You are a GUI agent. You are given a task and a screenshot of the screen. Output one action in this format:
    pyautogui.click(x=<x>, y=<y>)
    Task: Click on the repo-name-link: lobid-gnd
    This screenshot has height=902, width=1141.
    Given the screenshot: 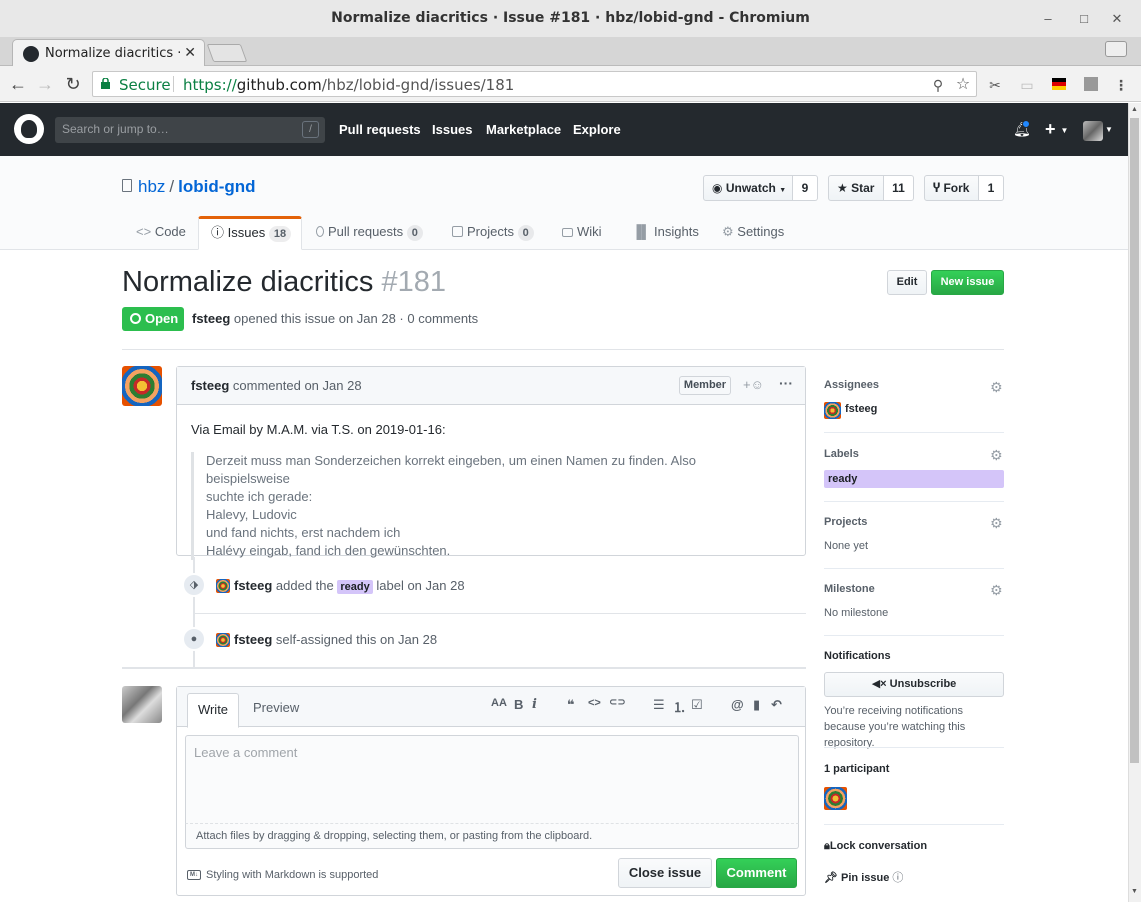 What is the action you would take?
    pyautogui.click(x=216, y=186)
    